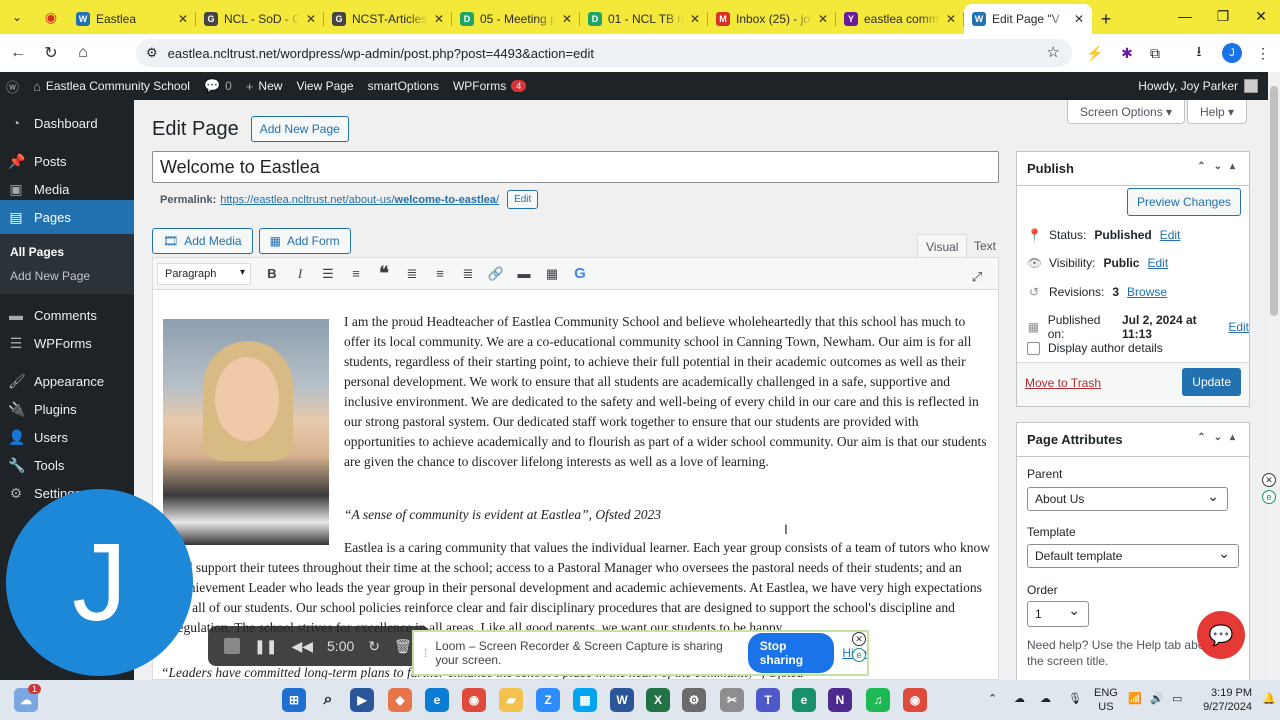 The image size is (1280, 720). Describe the element at coordinates (304, 241) in the screenshot. I see `add-form-button: ▦ Add Form` at that location.